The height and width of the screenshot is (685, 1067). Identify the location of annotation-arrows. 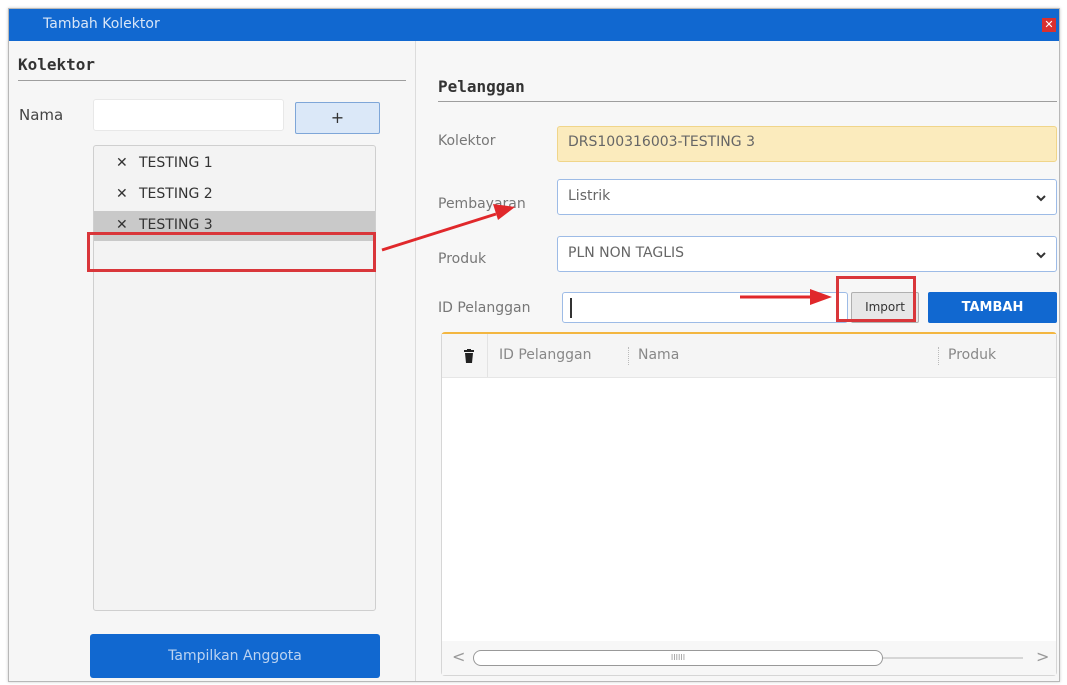
(606, 254).